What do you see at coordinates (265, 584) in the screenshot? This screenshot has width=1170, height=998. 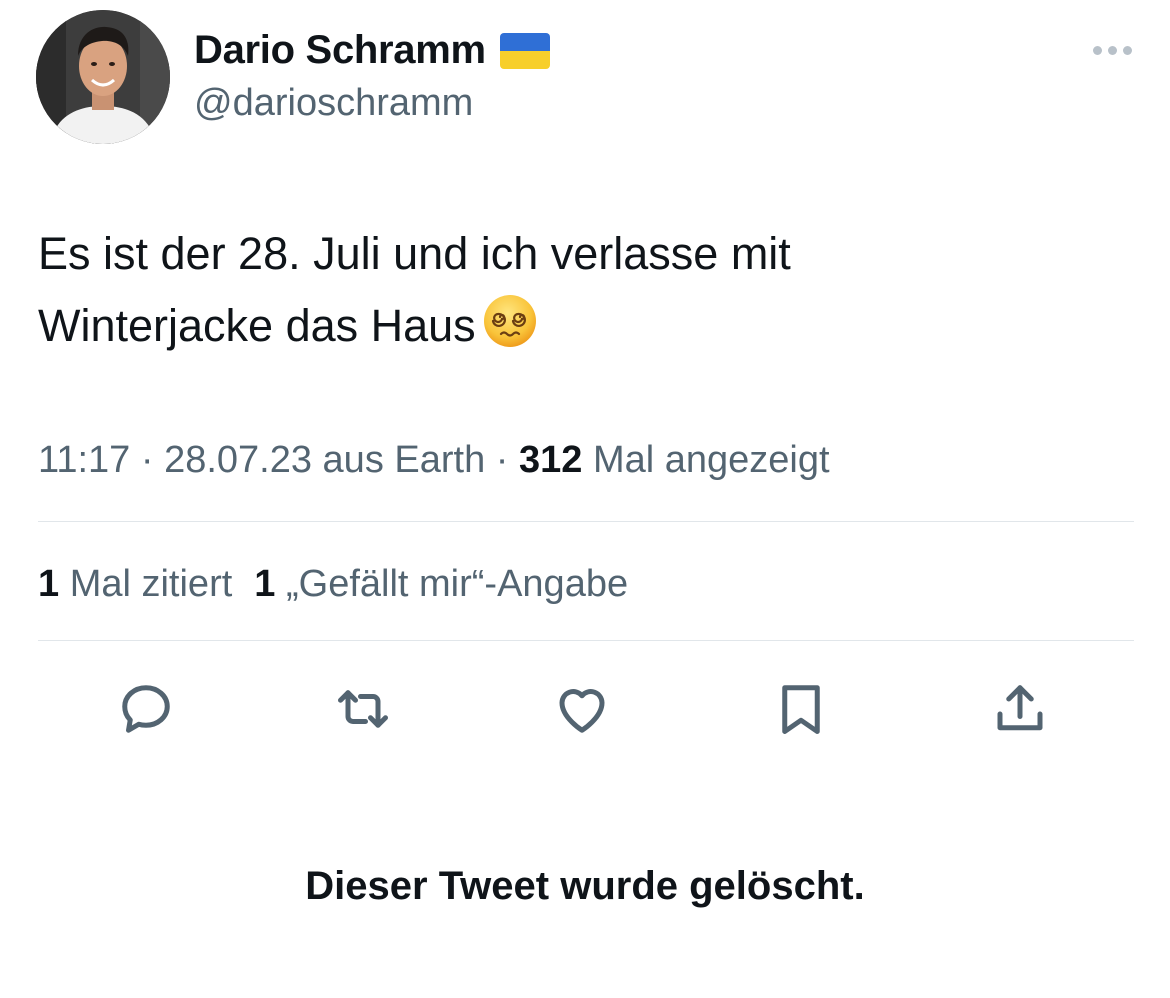 I see `likes-count: 1` at bounding box center [265, 584].